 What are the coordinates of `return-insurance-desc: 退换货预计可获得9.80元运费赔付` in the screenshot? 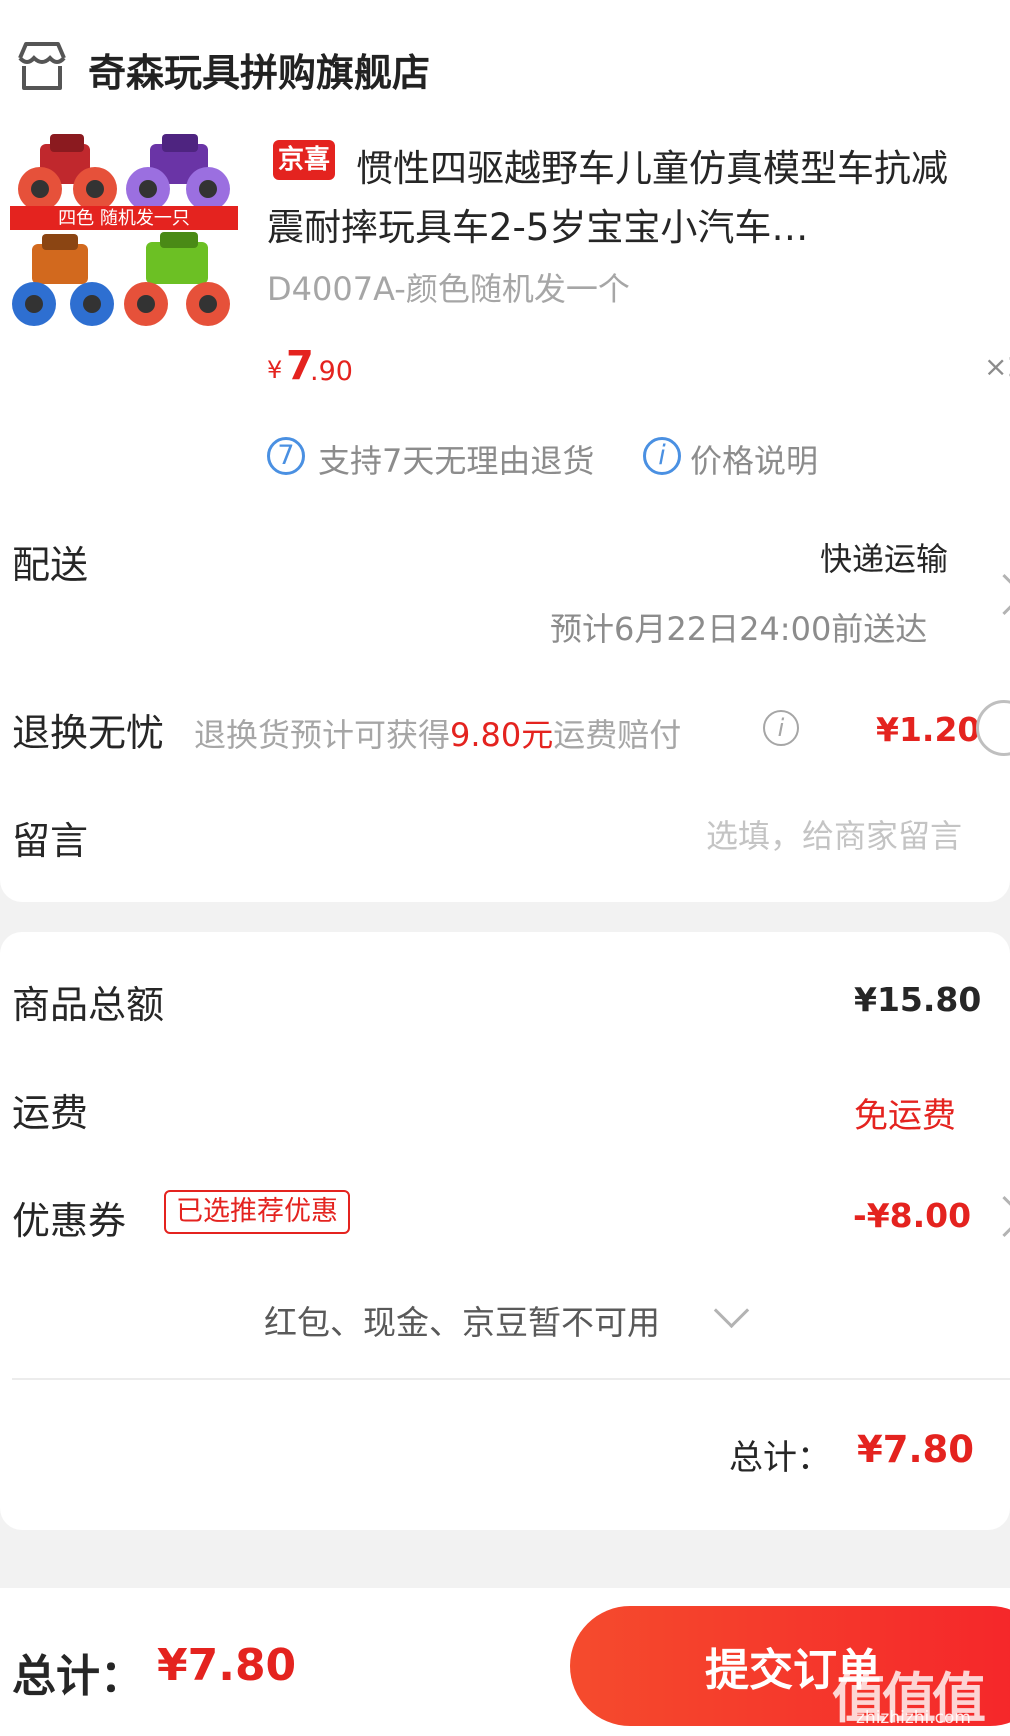 It's located at (437, 733).